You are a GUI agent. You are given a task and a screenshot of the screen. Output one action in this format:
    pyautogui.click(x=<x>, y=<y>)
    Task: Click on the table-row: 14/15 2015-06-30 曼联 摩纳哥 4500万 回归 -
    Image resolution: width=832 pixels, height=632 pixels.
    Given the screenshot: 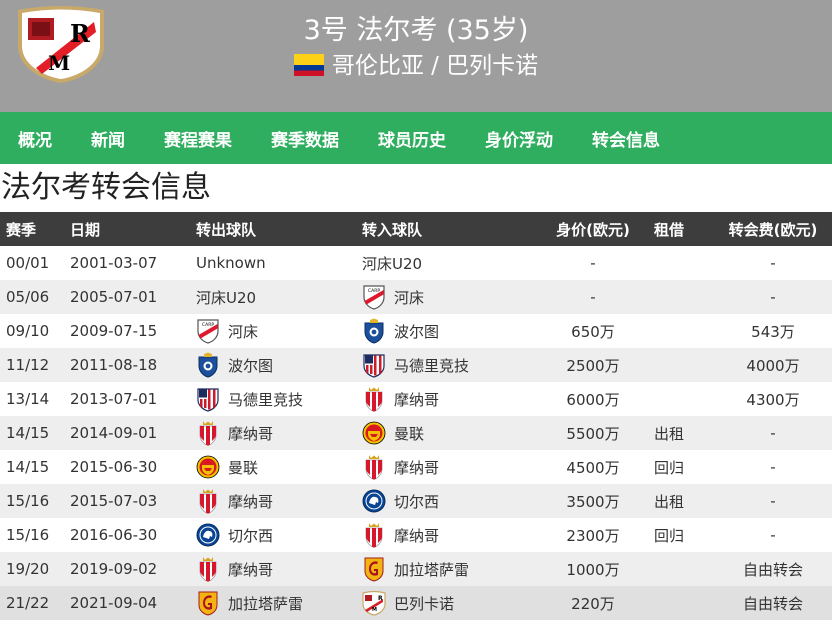 What is the action you would take?
    pyautogui.click(x=416, y=467)
    